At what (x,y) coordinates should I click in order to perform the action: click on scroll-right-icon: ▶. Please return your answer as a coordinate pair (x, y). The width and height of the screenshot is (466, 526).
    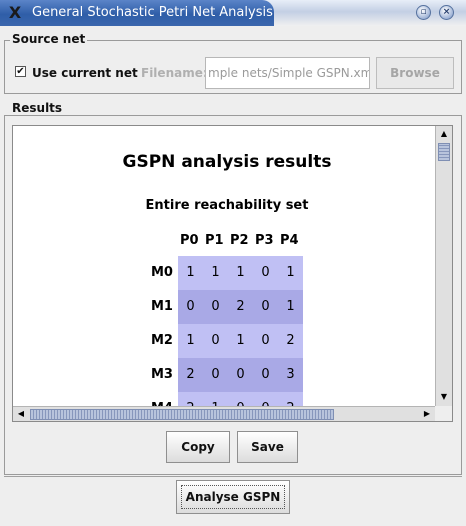
    Looking at the image, I should click on (427, 414).